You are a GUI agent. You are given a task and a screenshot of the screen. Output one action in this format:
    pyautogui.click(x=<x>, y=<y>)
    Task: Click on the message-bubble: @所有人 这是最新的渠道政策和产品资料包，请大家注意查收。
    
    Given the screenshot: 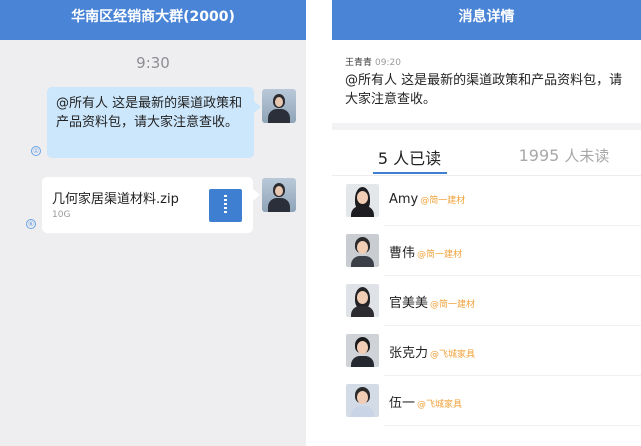 What is the action you would take?
    pyautogui.click(x=154, y=122)
    